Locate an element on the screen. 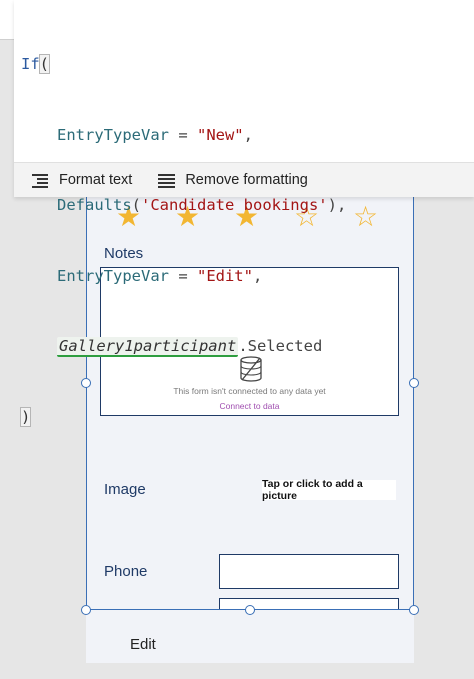 This screenshot has height=679, width=474. left-gutter is located at coordinates (7, 20).